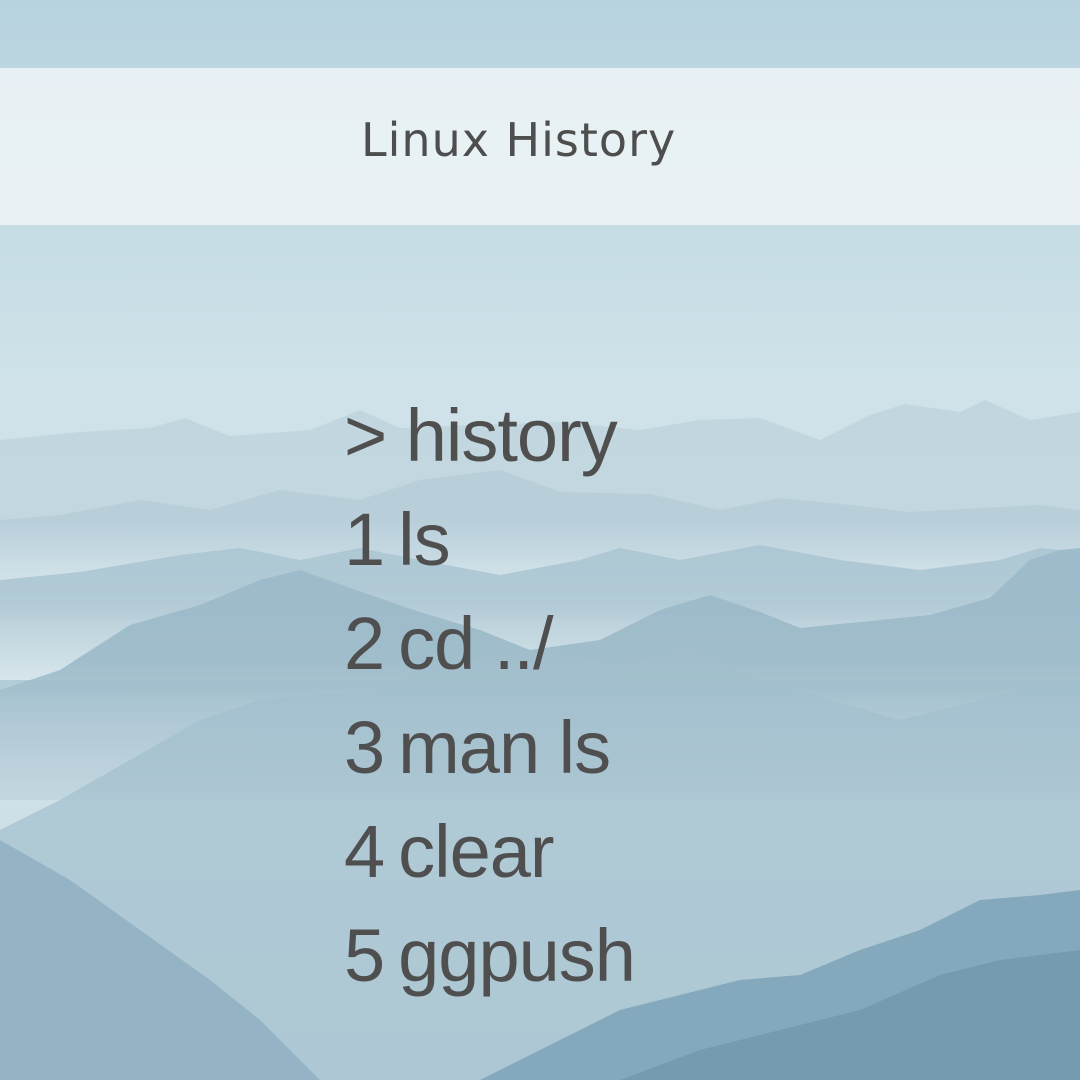 The image size is (1080, 1080). What do you see at coordinates (424, 539) in the screenshot?
I see `history-entry-command: ls` at bounding box center [424, 539].